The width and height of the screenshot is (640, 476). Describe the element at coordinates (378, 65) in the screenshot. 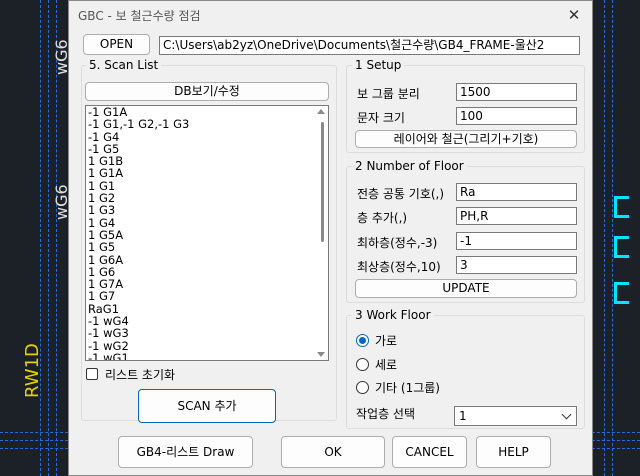

I see `setup-title: 1 Setup` at that location.